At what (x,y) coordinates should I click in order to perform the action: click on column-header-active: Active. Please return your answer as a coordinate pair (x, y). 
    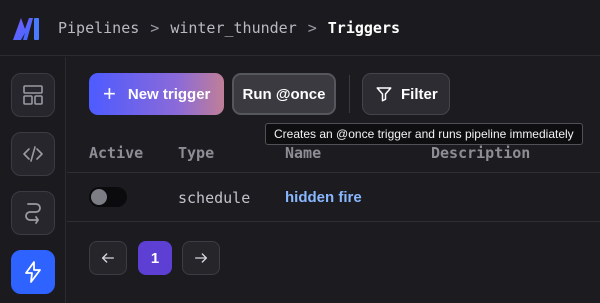
    Looking at the image, I should click on (116, 153).